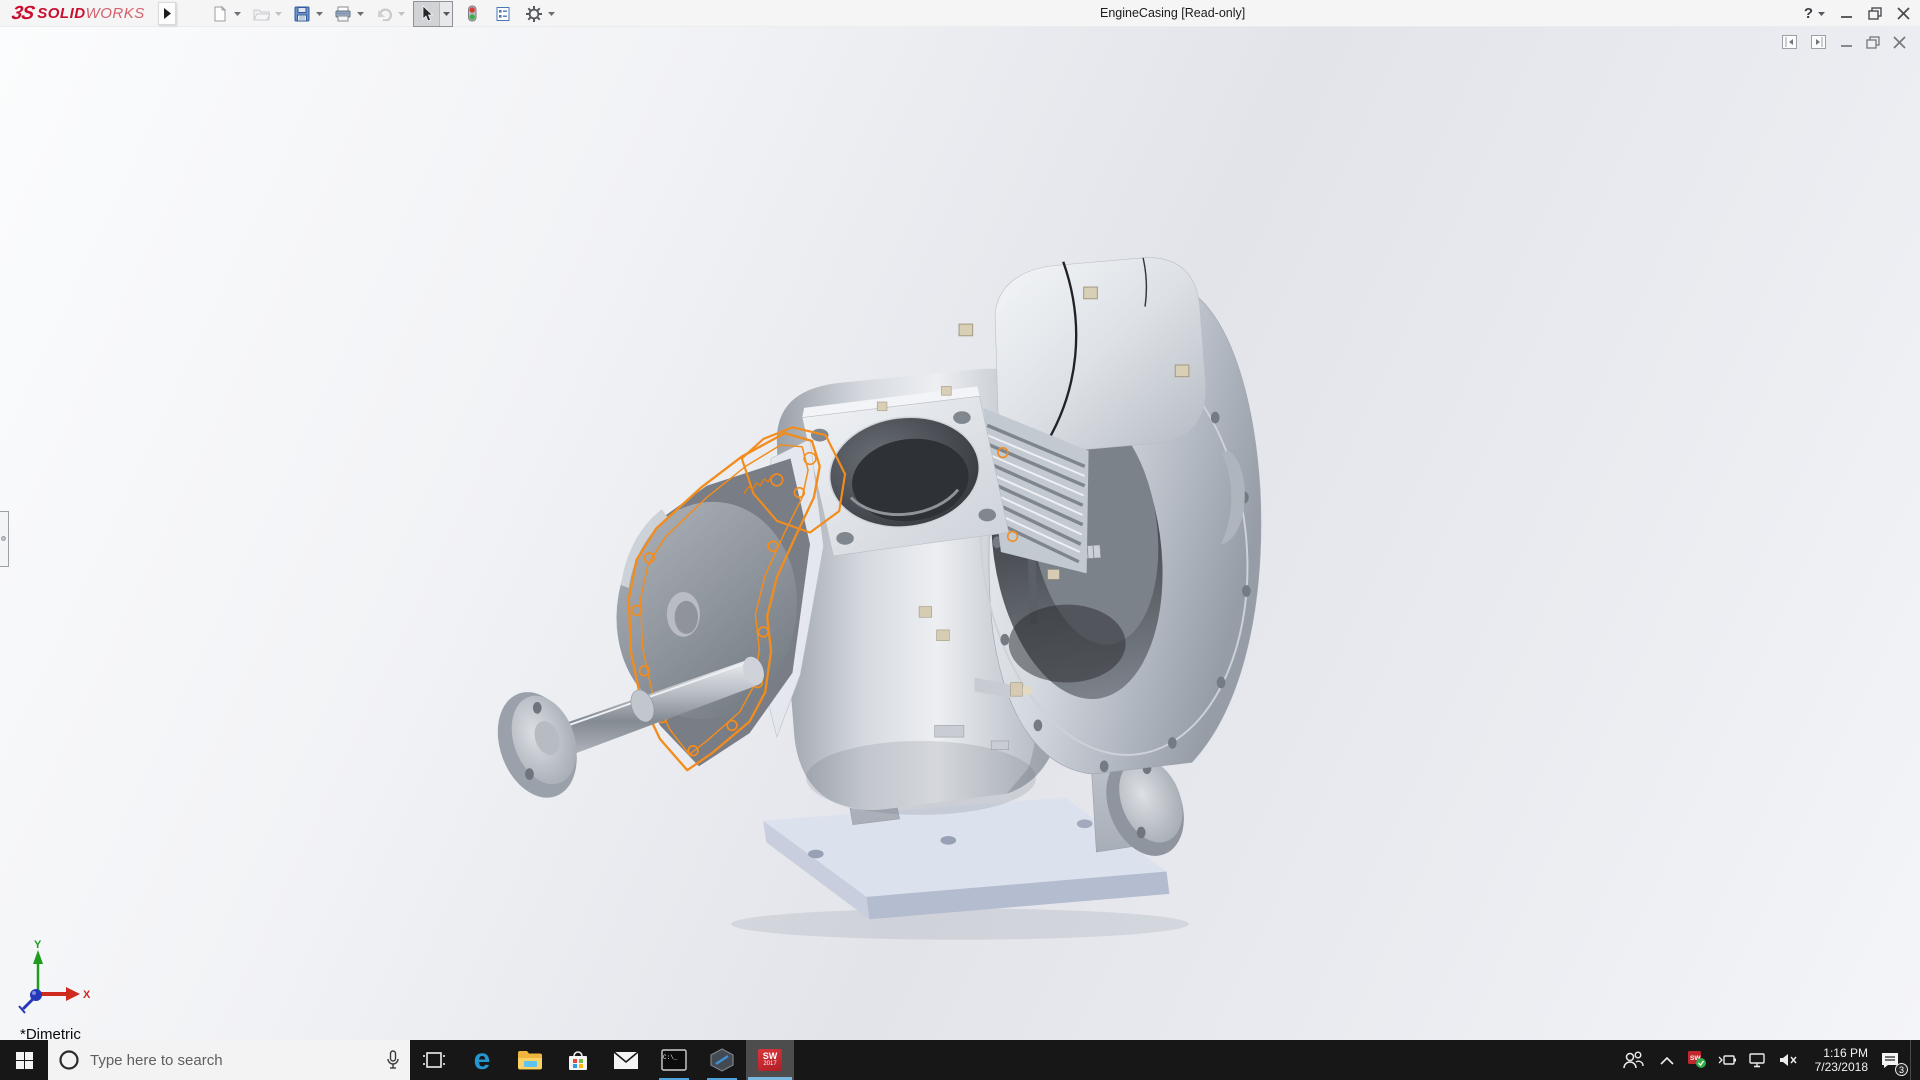 The image size is (1920, 1080). I want to click on volume-tray, so click(1788, 1060).